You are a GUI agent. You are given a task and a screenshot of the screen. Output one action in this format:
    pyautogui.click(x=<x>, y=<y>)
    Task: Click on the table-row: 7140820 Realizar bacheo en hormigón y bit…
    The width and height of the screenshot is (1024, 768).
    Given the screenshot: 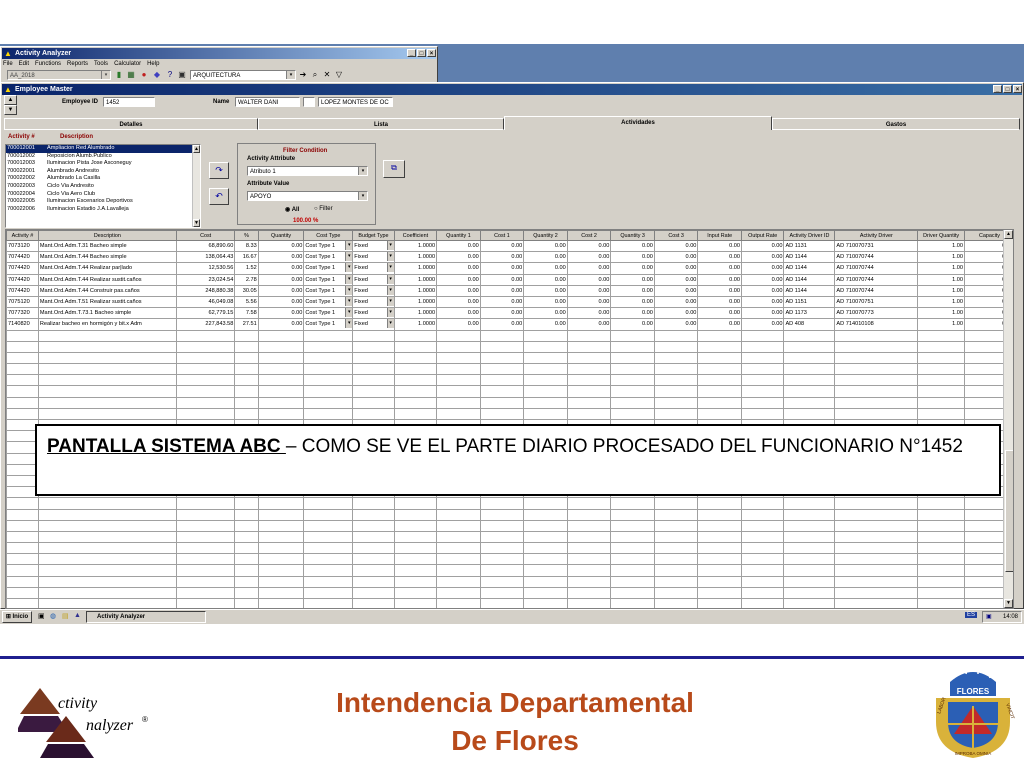 What is the action you would take?
    pyautogui.click(x=509, y=324)
    